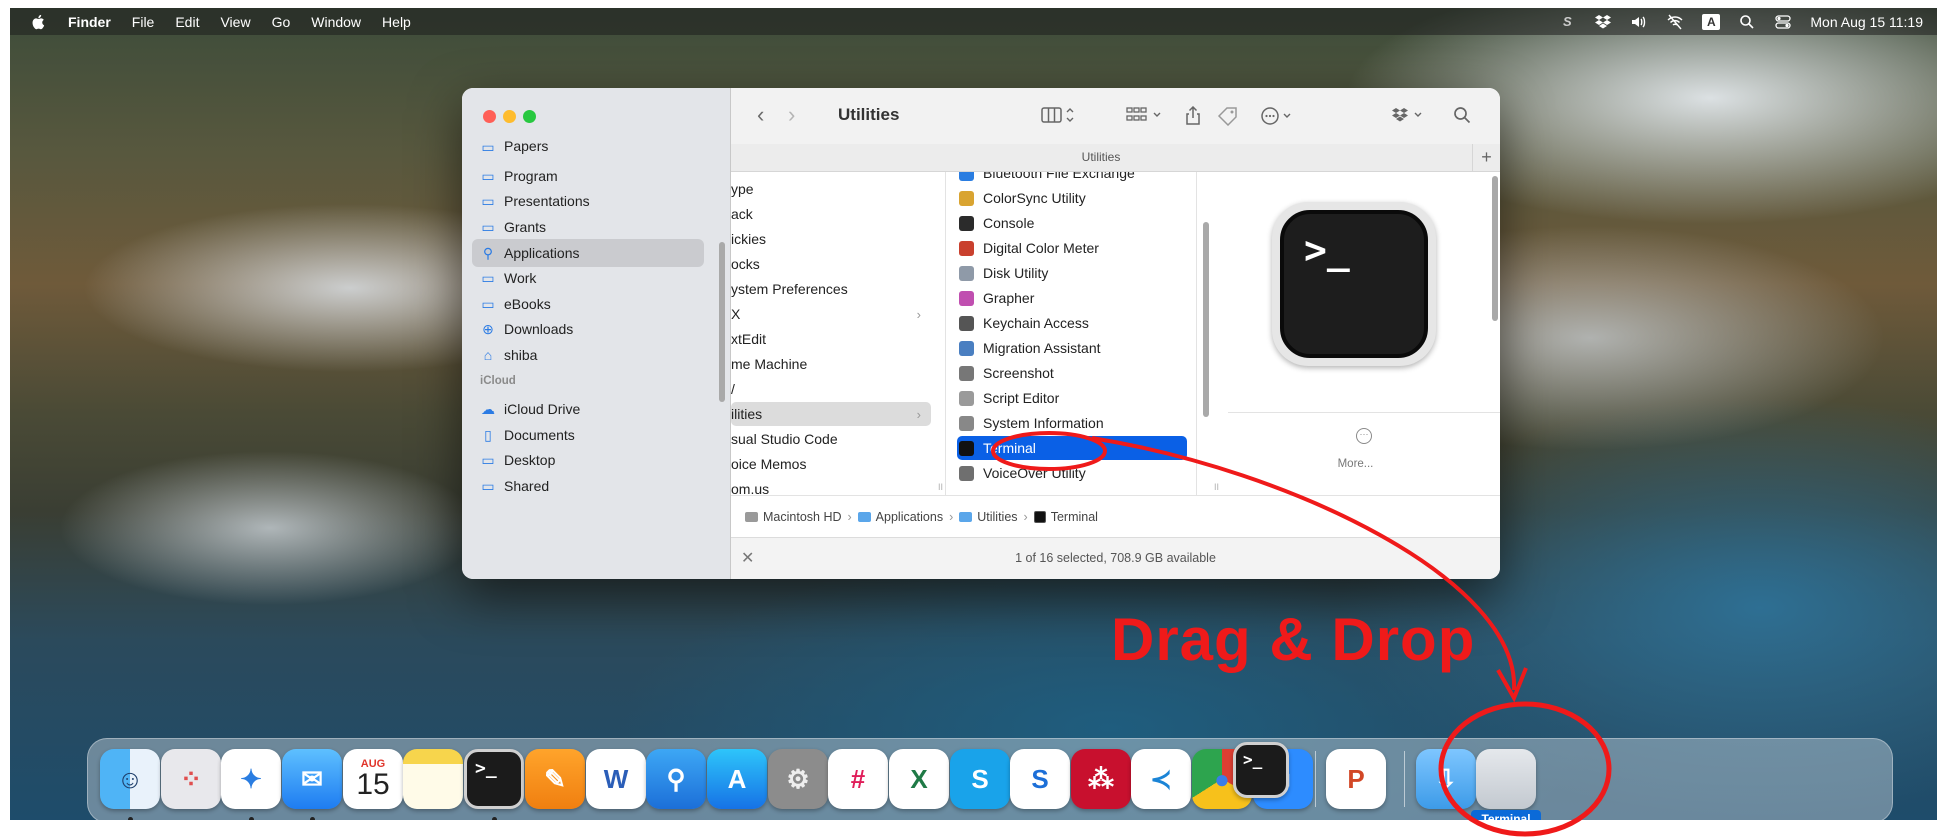 The image size is (1947, 838). Describe the element at coordinates (1040, 779) in the screenshot. I see `scrivener-icon: S` at that location.